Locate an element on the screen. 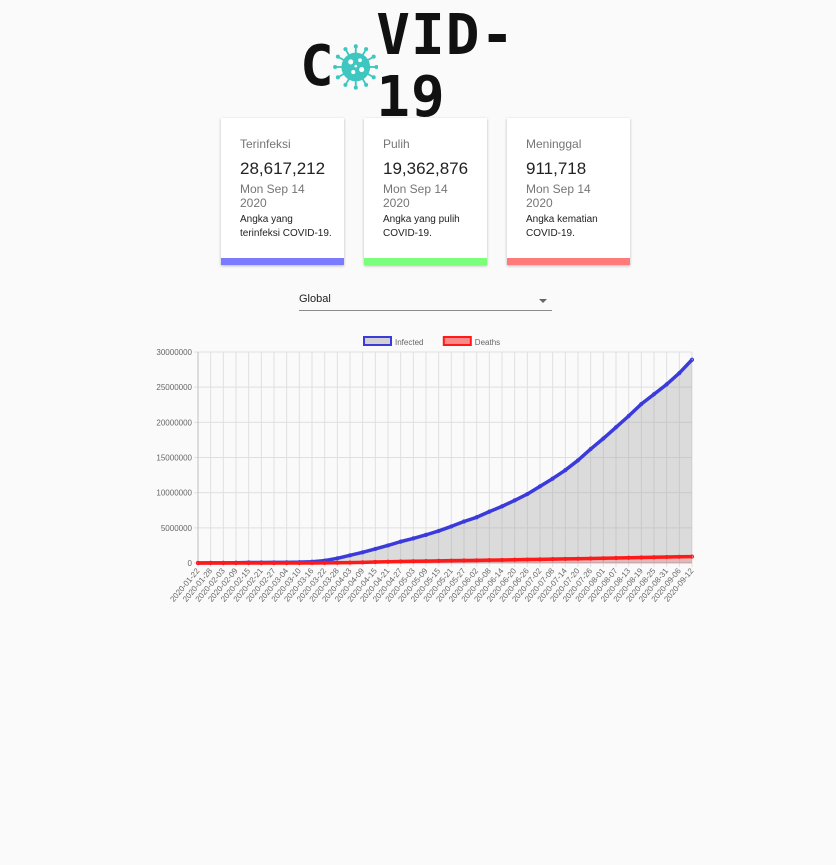  y-tick-label: 0 is located at coordinates (190, 563).